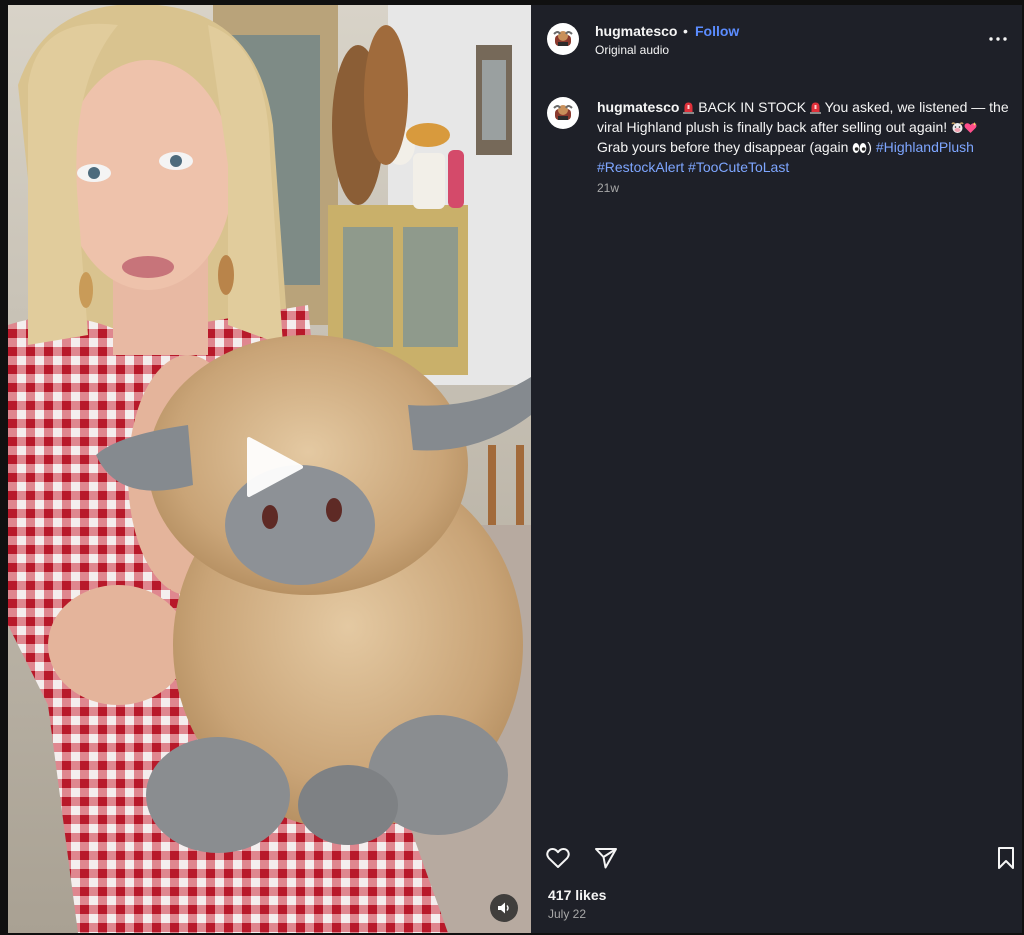 Image resolution: width=1024 pixels, height=935 pixels. Describe the element at coordinates (577, 895) in the screenshot. I see `likes-count: 417 likes` at that location.